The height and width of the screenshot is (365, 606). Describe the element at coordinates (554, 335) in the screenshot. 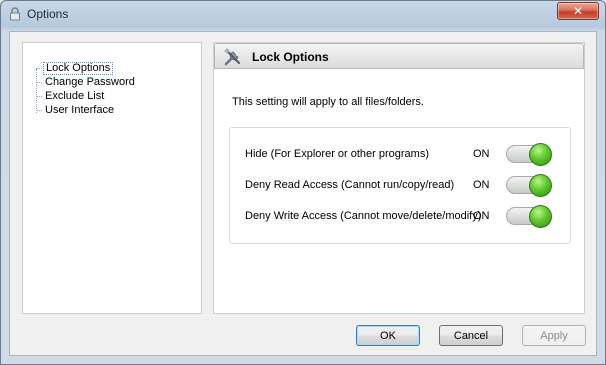

I see `apply-button: Apply` at that location.